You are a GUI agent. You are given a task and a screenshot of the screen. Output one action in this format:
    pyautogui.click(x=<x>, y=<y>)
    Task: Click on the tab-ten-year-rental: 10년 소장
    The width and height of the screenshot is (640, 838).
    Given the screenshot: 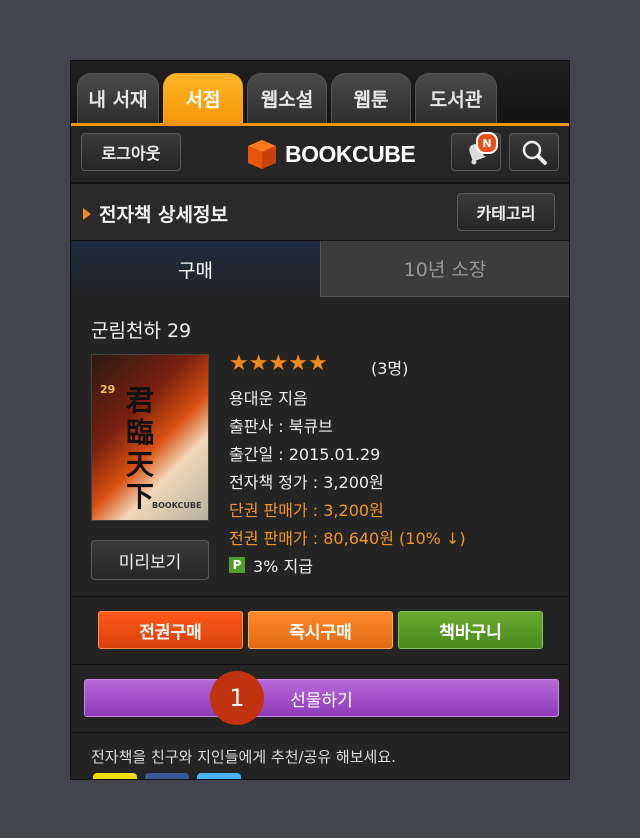 What is the action you would take?
    pyautogui.click(x=444, y=269)
    